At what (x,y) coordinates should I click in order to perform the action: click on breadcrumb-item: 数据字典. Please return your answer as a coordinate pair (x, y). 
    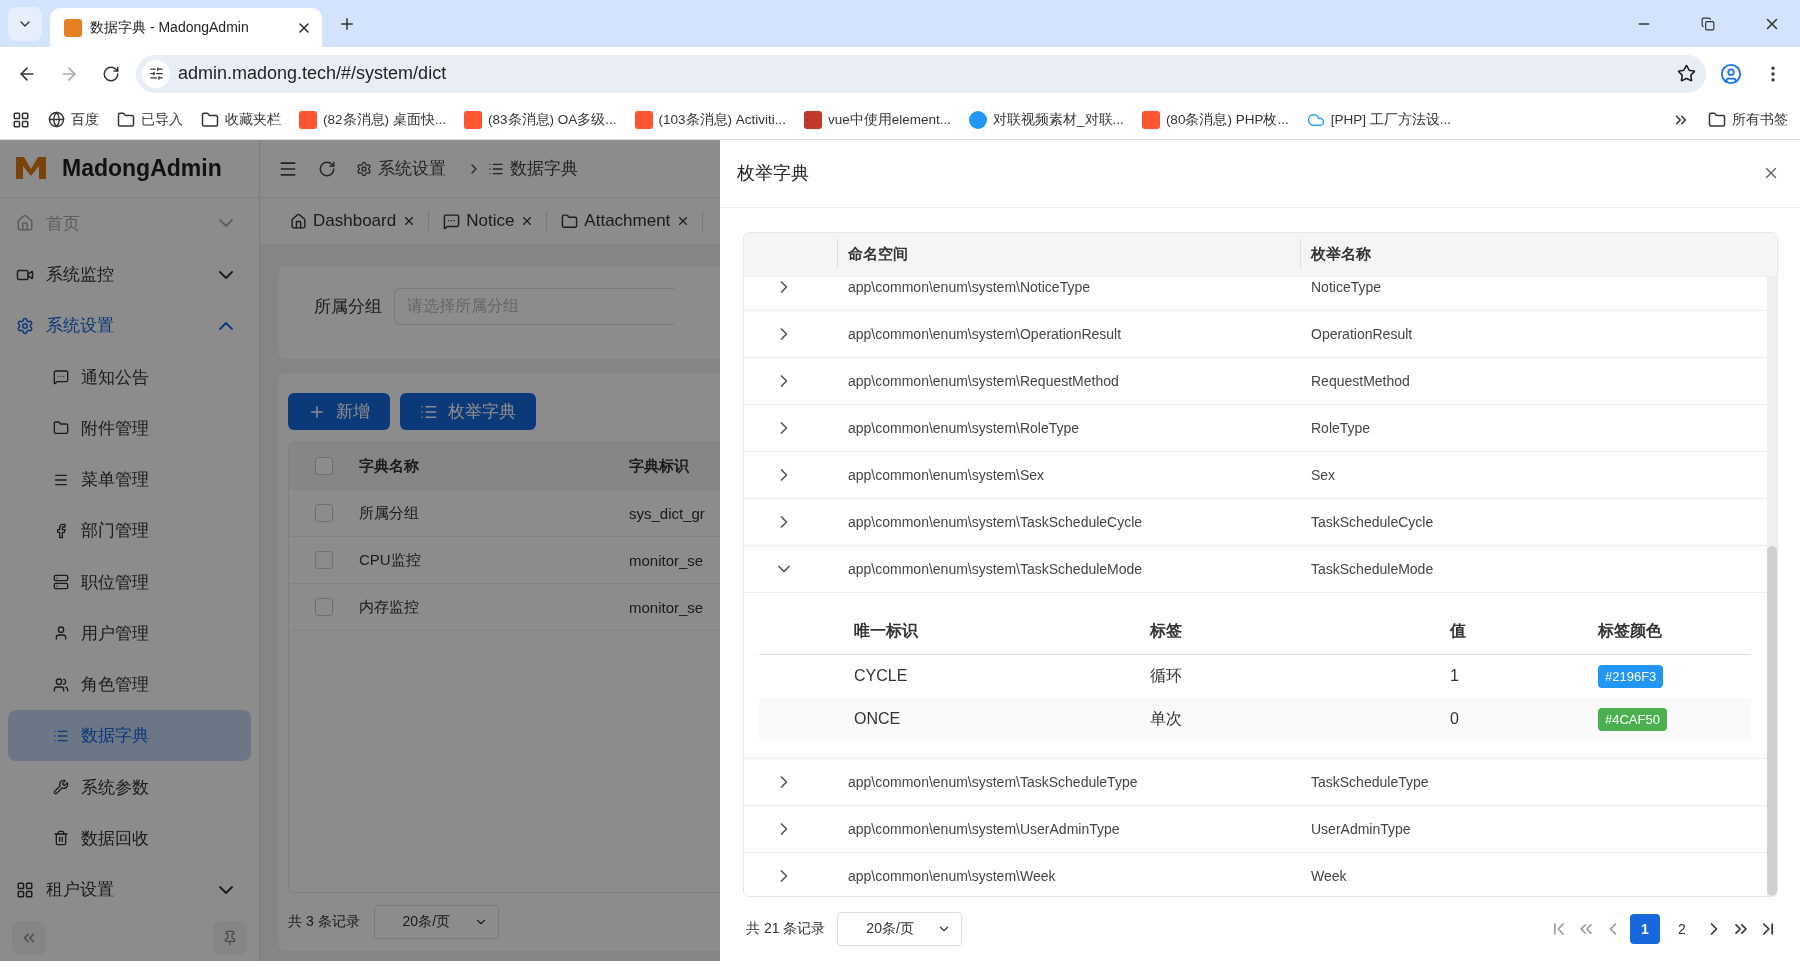
    Looking at the image, I should click on (544, 168).